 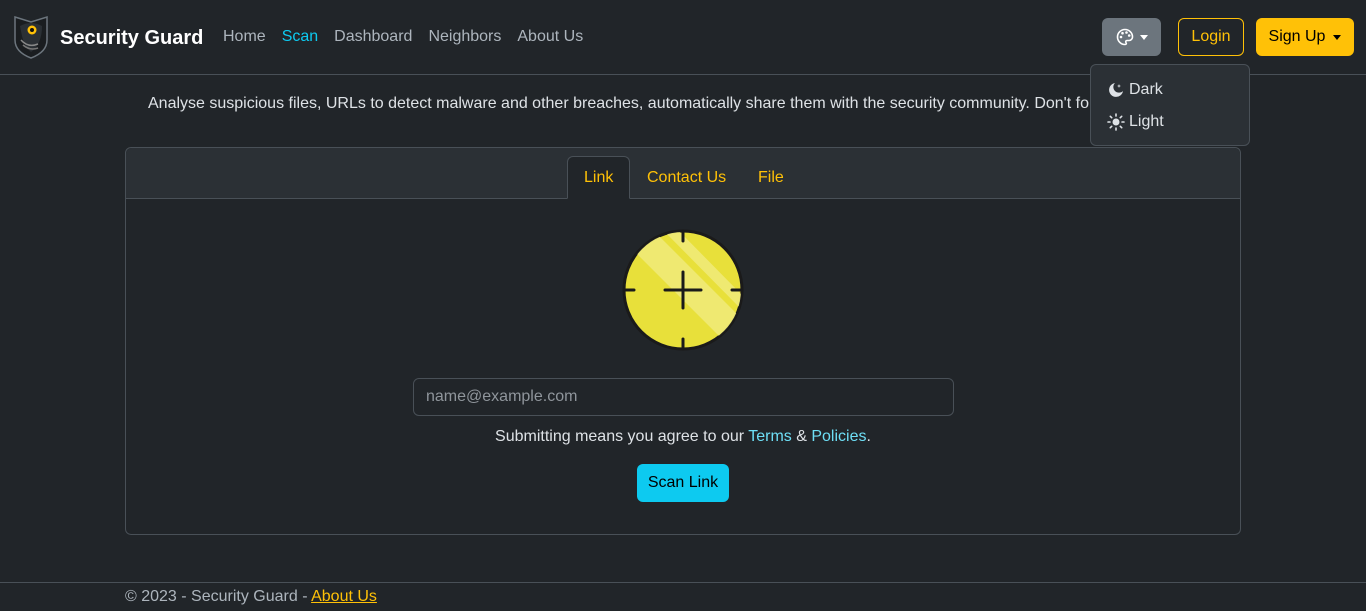 What do you see at coordinates (683, 596) in the screenshot?
I see `footer: © 2023 - Security Guard - About Us` at bounding box center [683, 596].